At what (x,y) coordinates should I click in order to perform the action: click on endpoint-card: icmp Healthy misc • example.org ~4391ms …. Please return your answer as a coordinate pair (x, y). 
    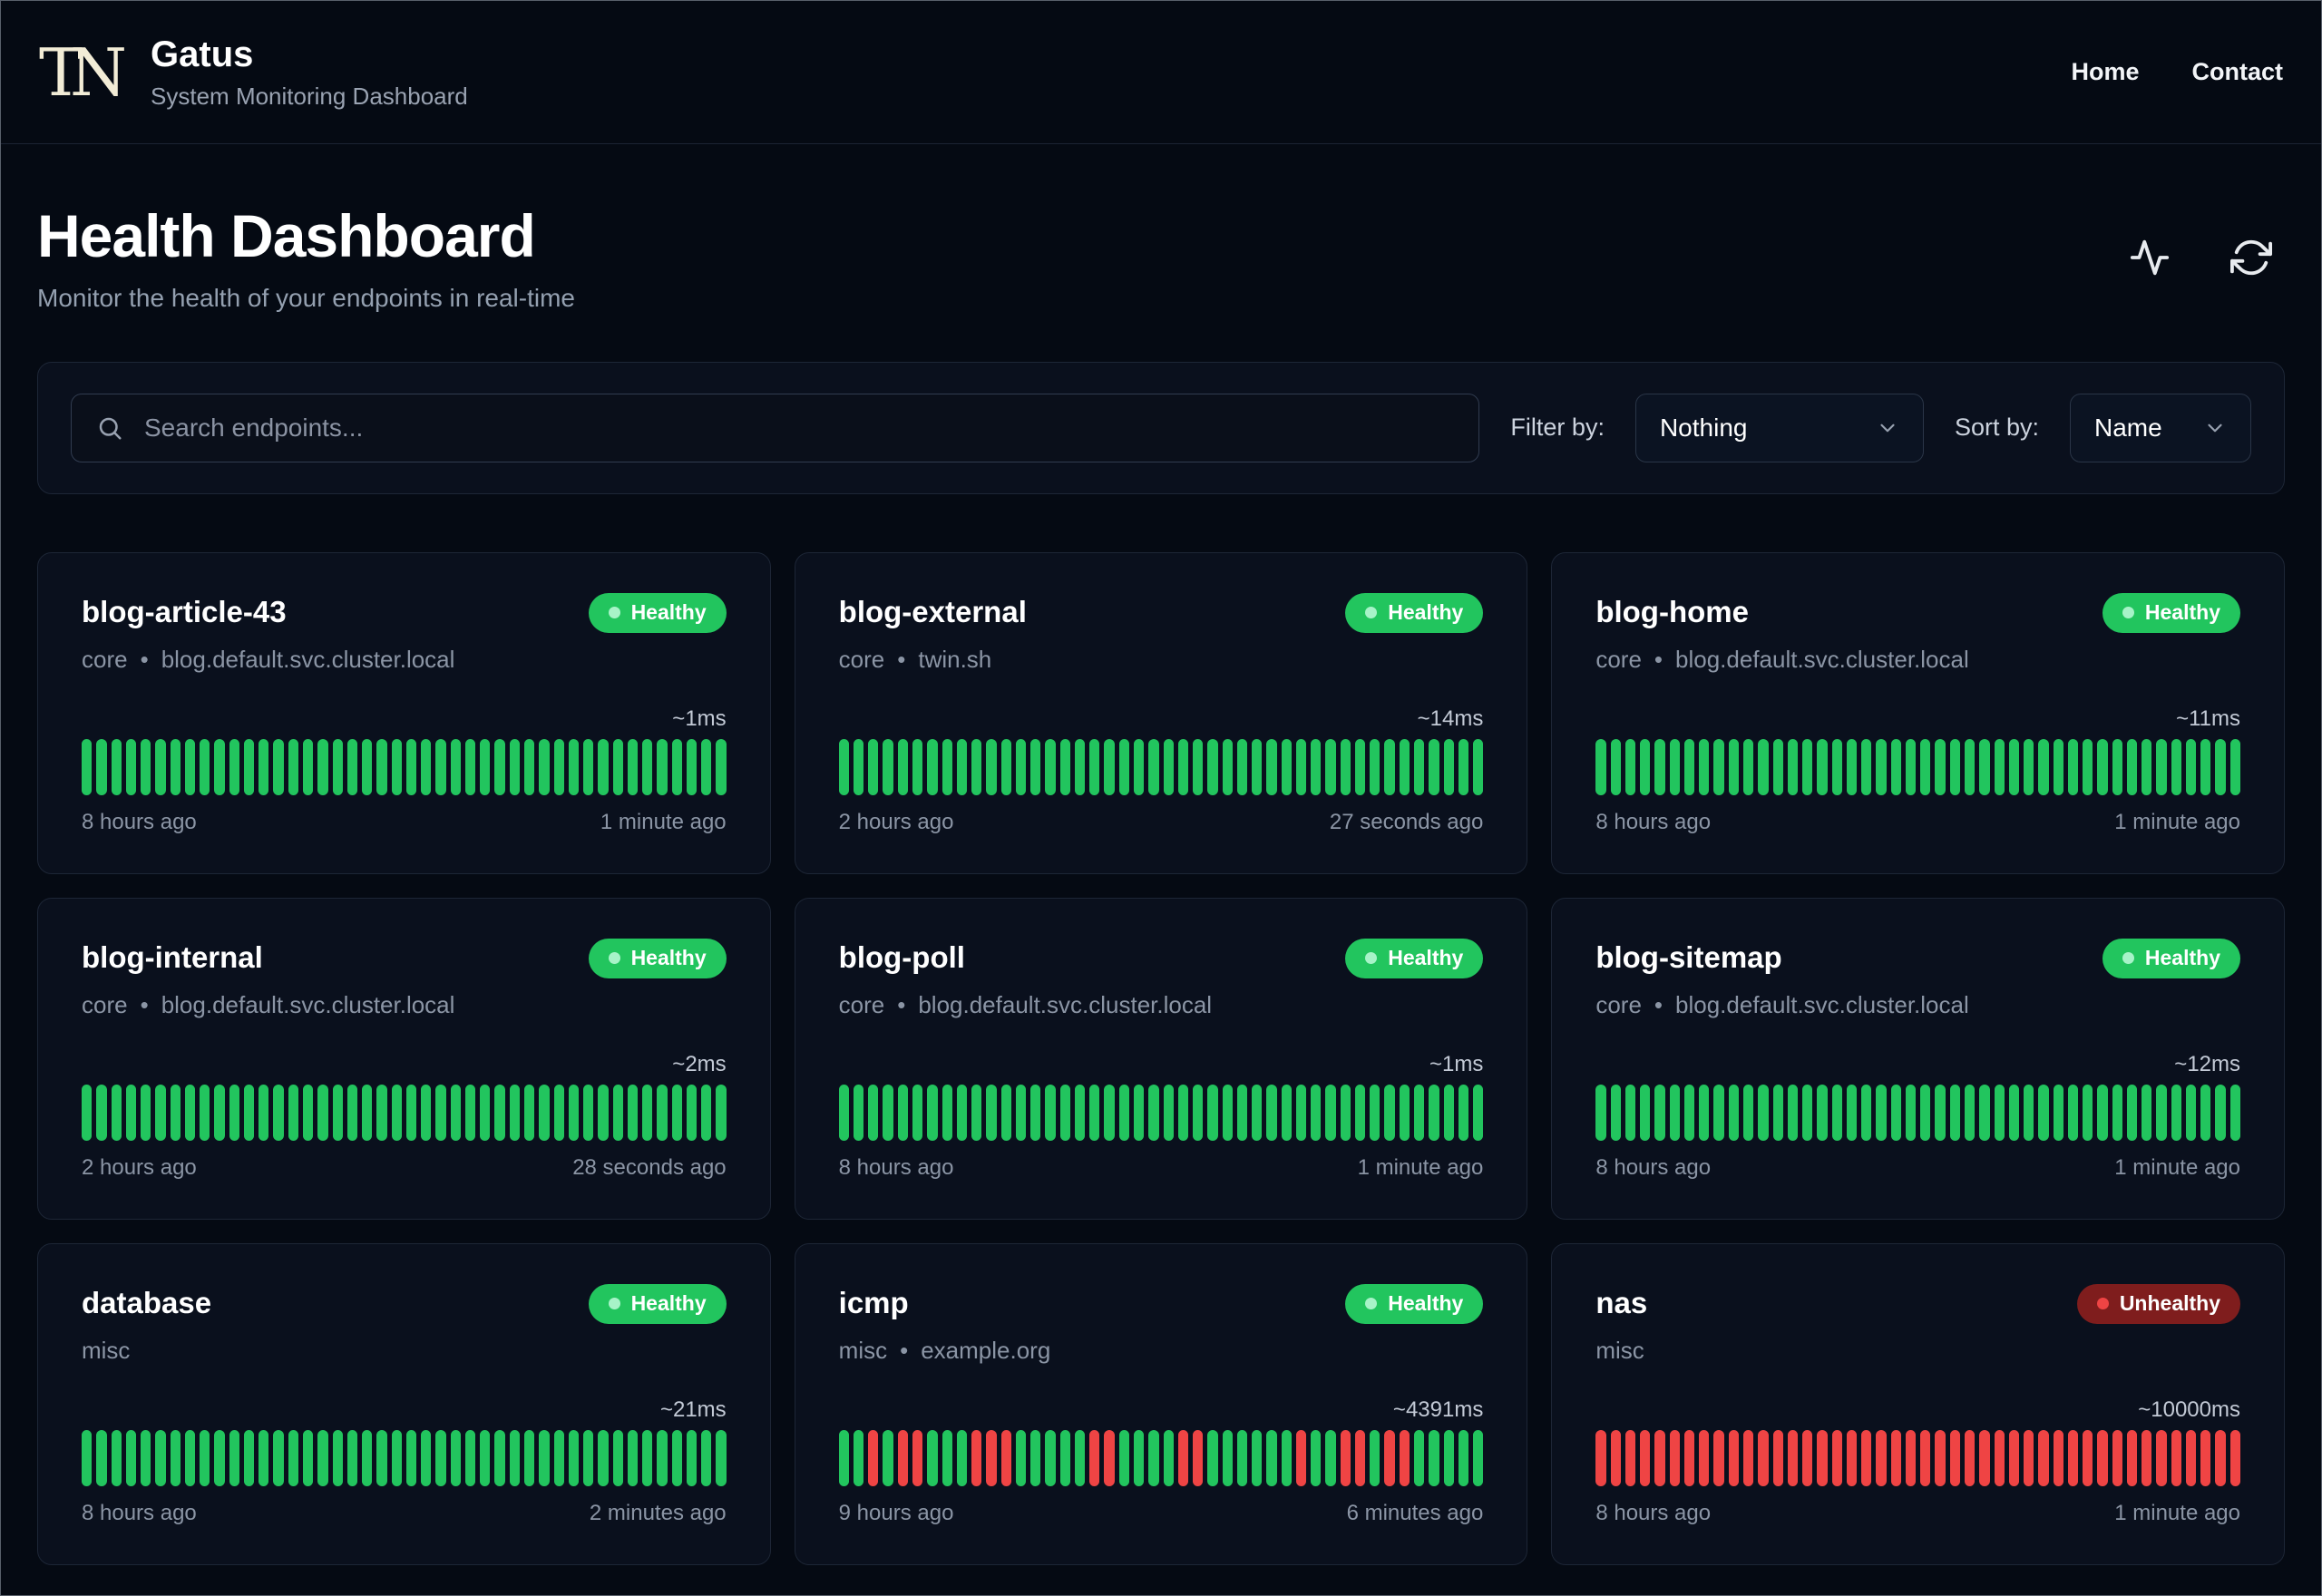
    Looking at the image, I should click on (1161, 1403).